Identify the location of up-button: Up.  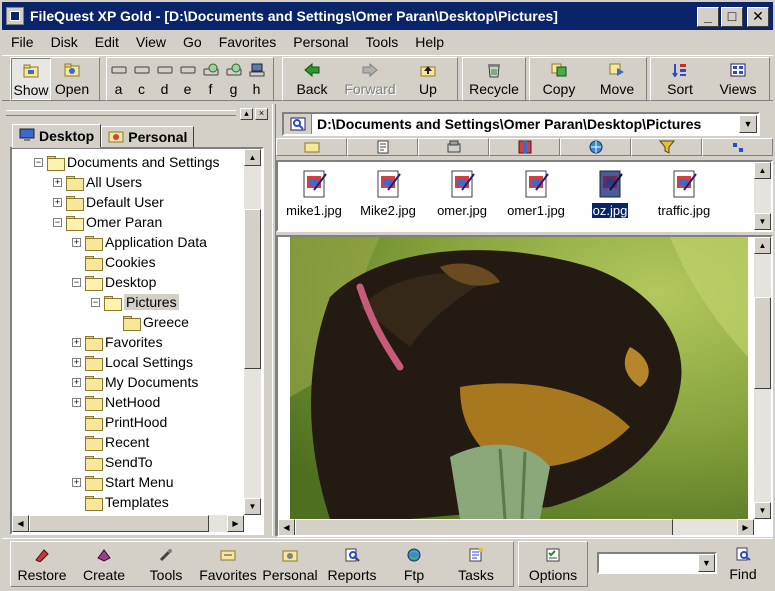
(428, 79).